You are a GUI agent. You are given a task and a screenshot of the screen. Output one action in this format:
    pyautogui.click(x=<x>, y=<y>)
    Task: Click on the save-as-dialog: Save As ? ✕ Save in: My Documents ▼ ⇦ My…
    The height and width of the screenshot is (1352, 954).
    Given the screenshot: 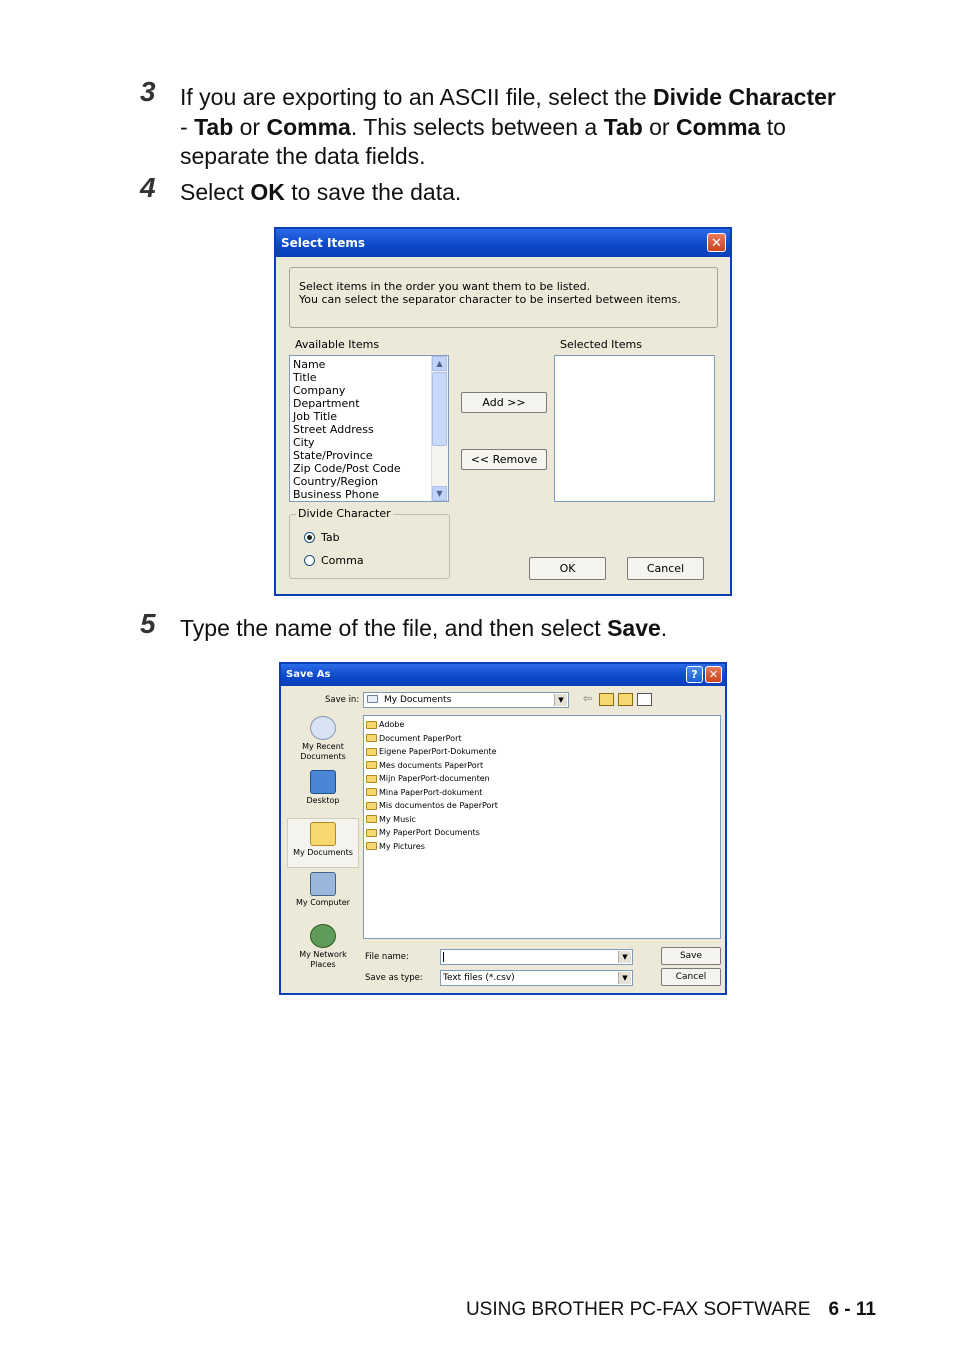 What is the action you would take?
    pyautogui.click(x=503, y=828)
    